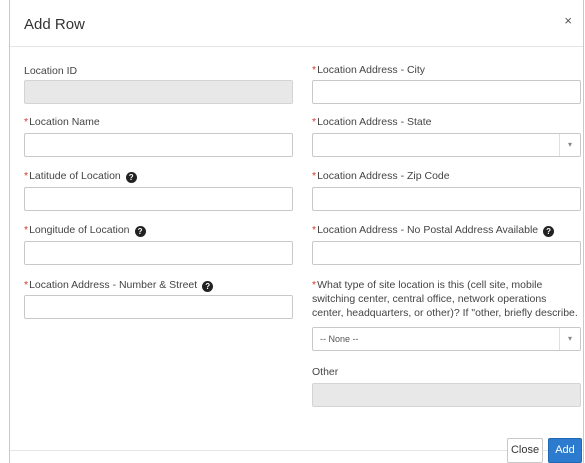 Image resolution: width=585 pixels, height=463 pixels. I want to click on location-id-label-text: Location ID, so click(51, 71).